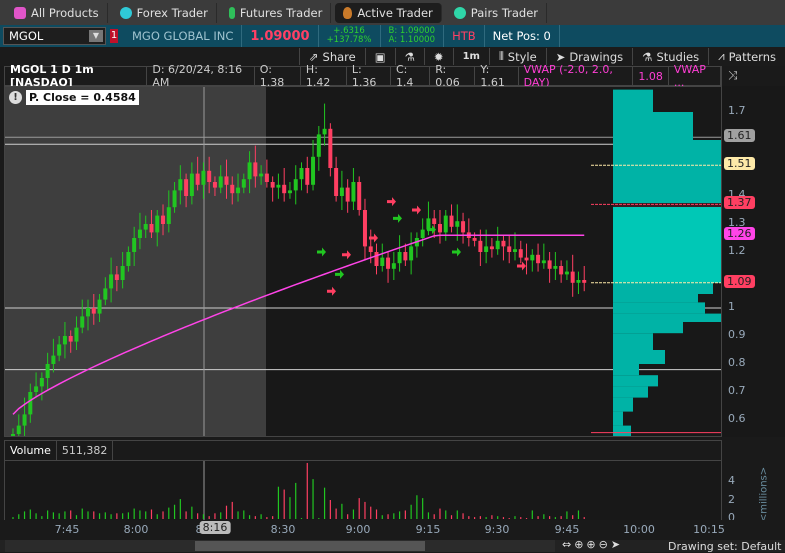 The width and height of the screenshot is (785, 553). What do you see at coordinates (651, 76) in the screenshot?
I see `vwap-value: 1.08` at bounding box center [651, 76].